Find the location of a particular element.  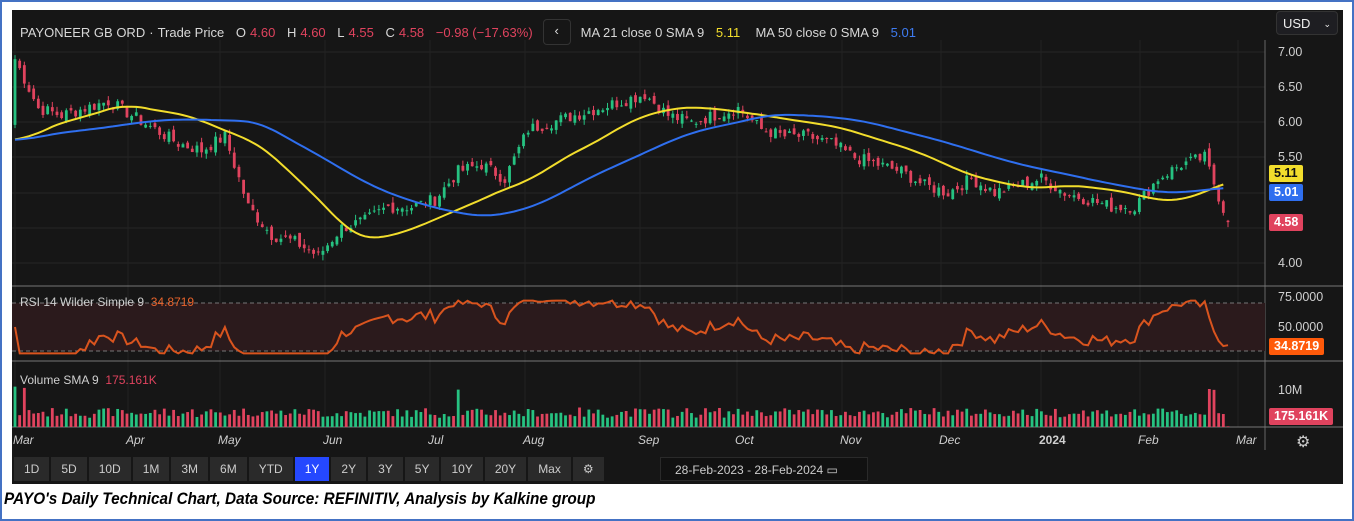

range-button-3y: 3Y is located at coordinates (385, 469).